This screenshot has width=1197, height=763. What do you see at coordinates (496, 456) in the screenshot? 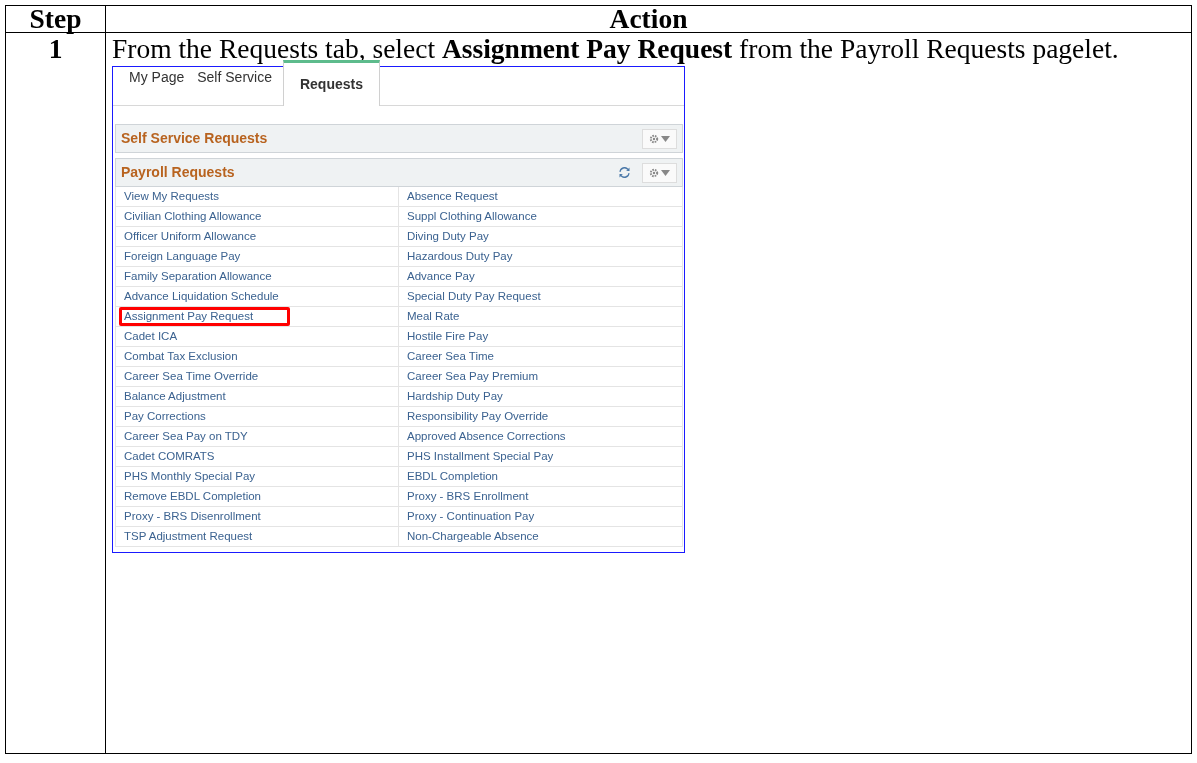
I see `request-link: PHS Installment Special Pay` at bounding box center [496, 456].